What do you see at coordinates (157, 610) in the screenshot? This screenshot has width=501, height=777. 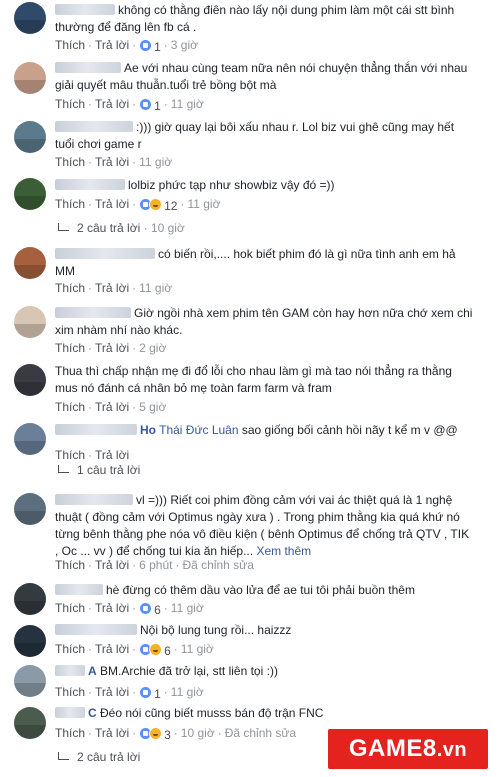 I see `reaction-count: 6` at bounding box center [157, 610].